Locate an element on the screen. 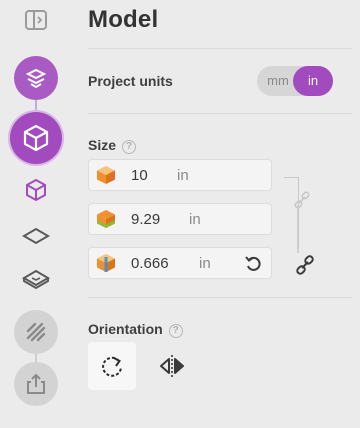 This screenshot has height=428, width=360. size-y-value: 9.29 is located at coordinates (146, 219).